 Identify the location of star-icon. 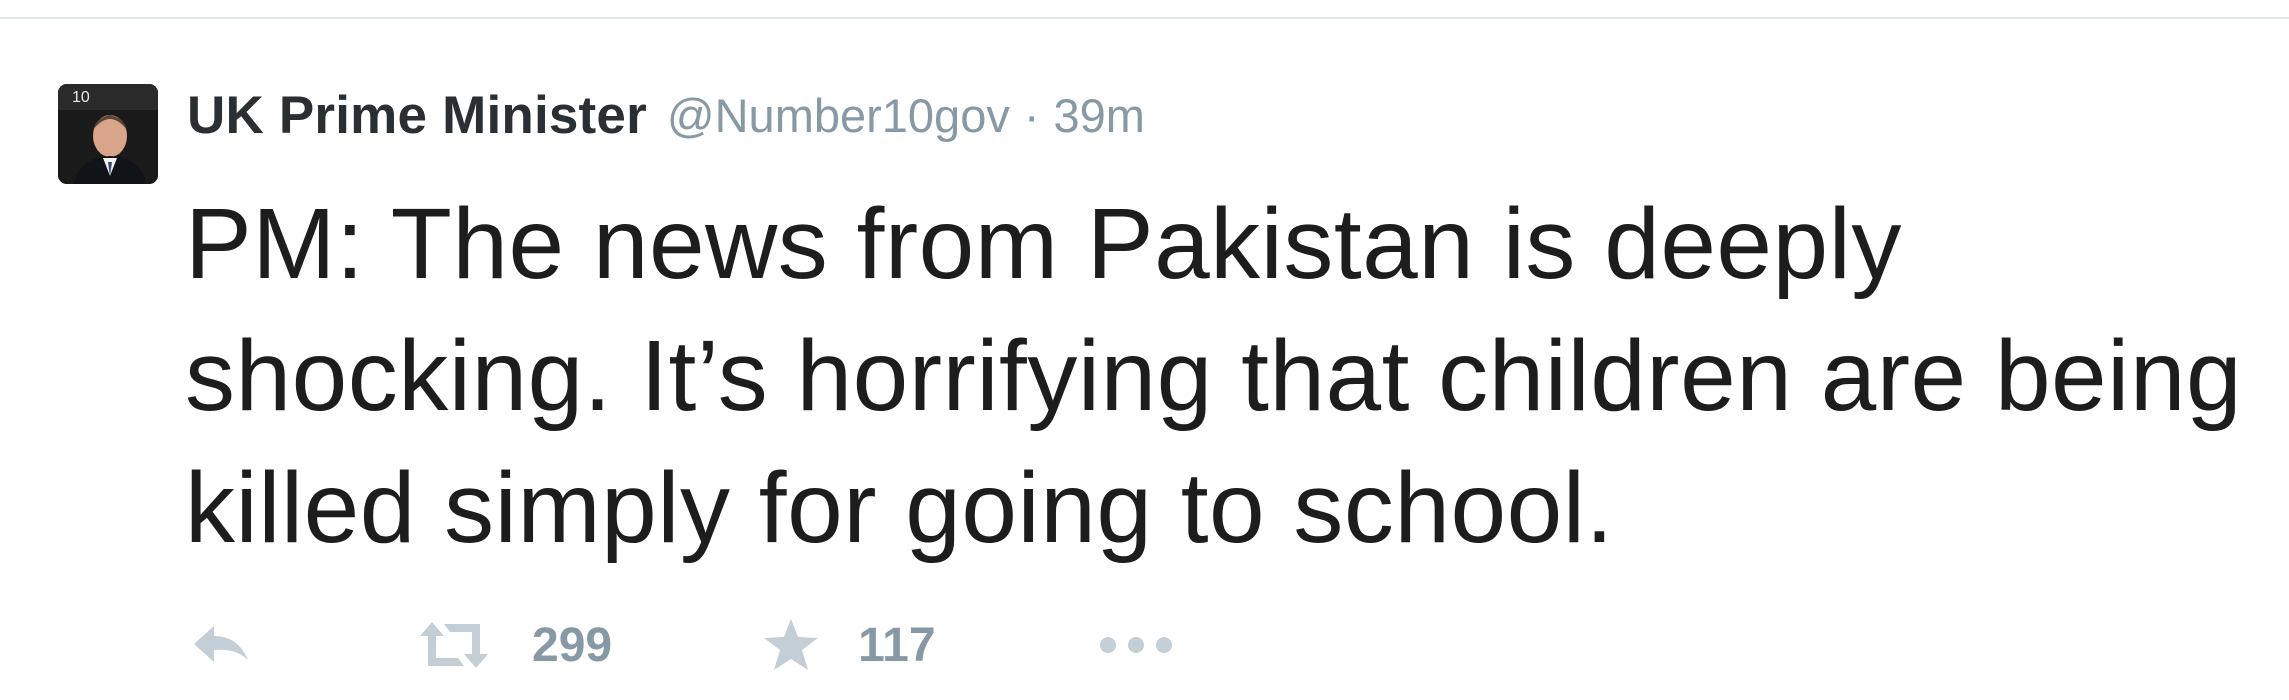
(791, 644).